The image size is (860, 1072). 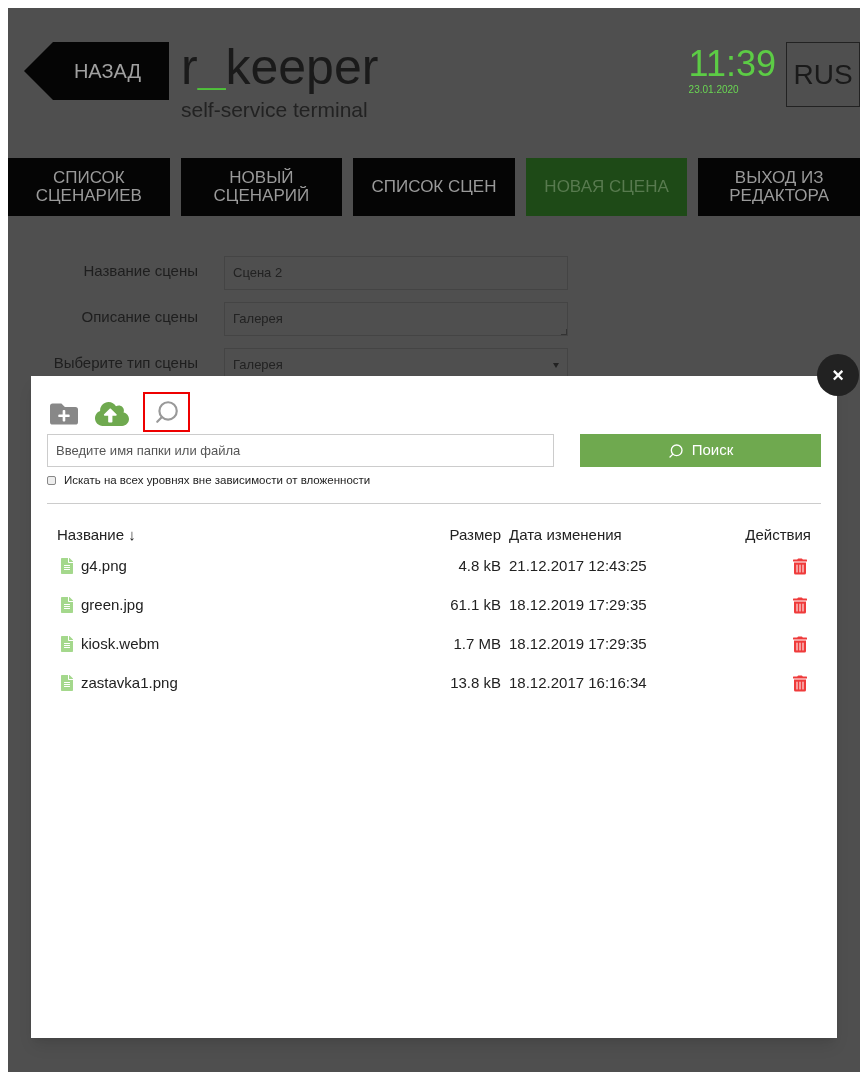 What do you see at coordinates (756, 535) in the screenshot?
I see `column-header: Действия` at bounding box center [756, 535].